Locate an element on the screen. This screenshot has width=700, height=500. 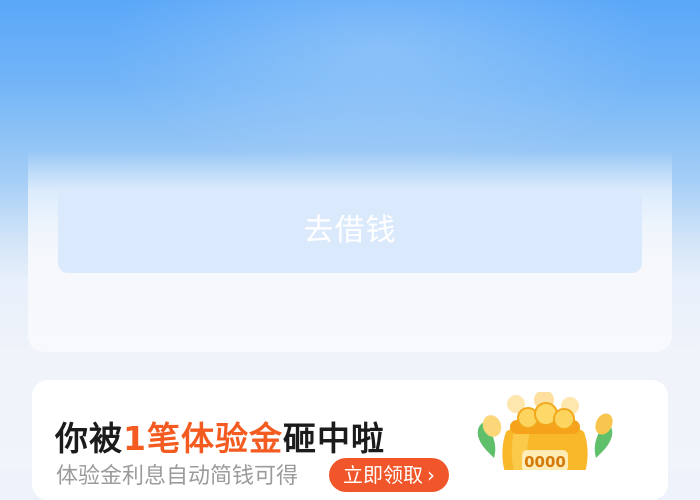
borrow-money-button: 去借钱 is located at coordinates (350, 231).